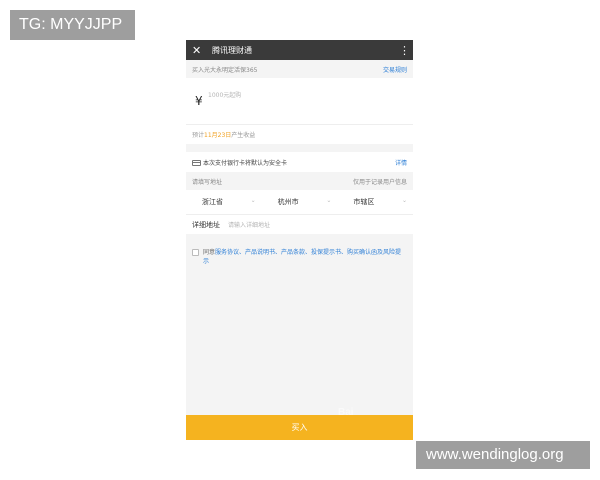 This screenshot has width=600, height=480. I want to click on watermark-bottom: www.wendinglog.org, so click(503, 455).